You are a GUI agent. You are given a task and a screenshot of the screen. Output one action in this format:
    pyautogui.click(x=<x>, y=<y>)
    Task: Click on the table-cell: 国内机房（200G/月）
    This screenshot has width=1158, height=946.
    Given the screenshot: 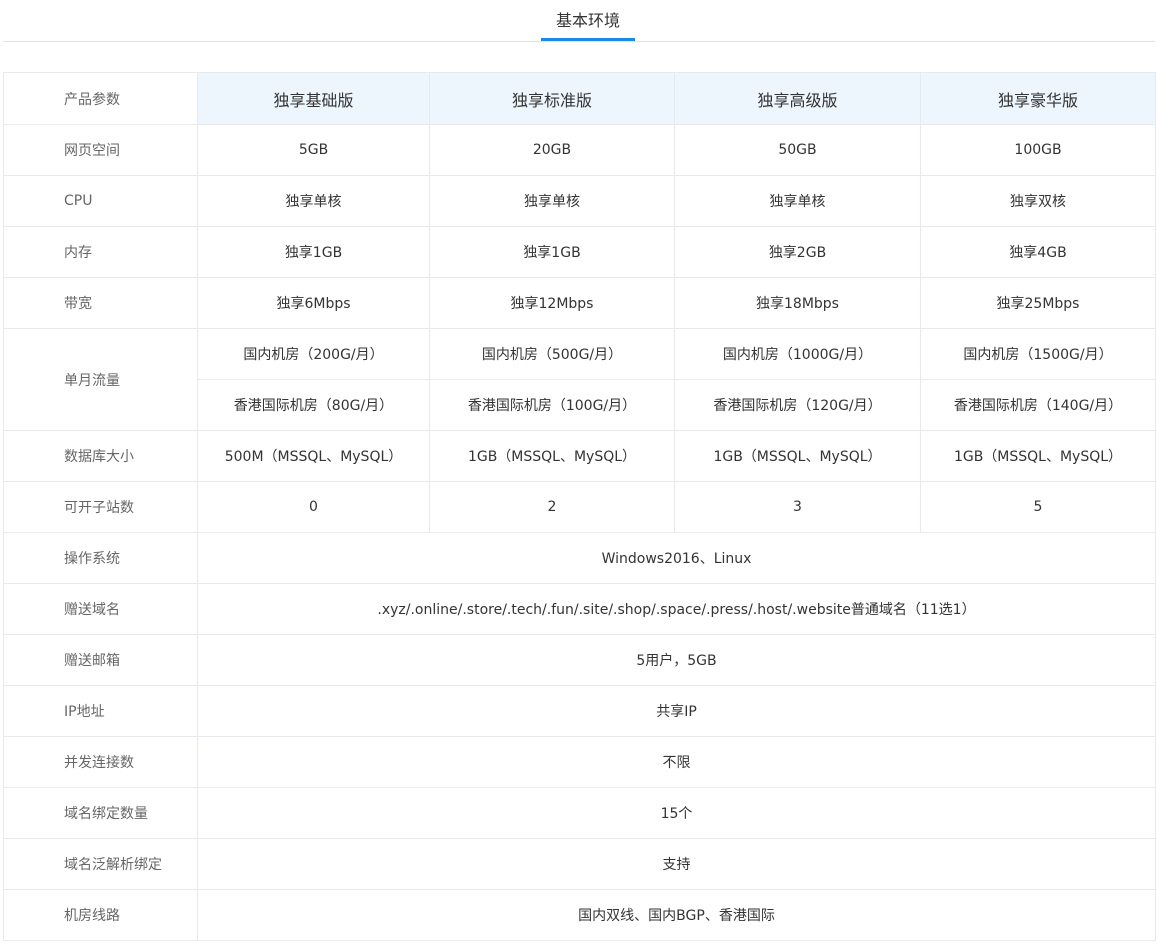 What is the action you would take?
    pyautogui.click(x=313, y=354)
    